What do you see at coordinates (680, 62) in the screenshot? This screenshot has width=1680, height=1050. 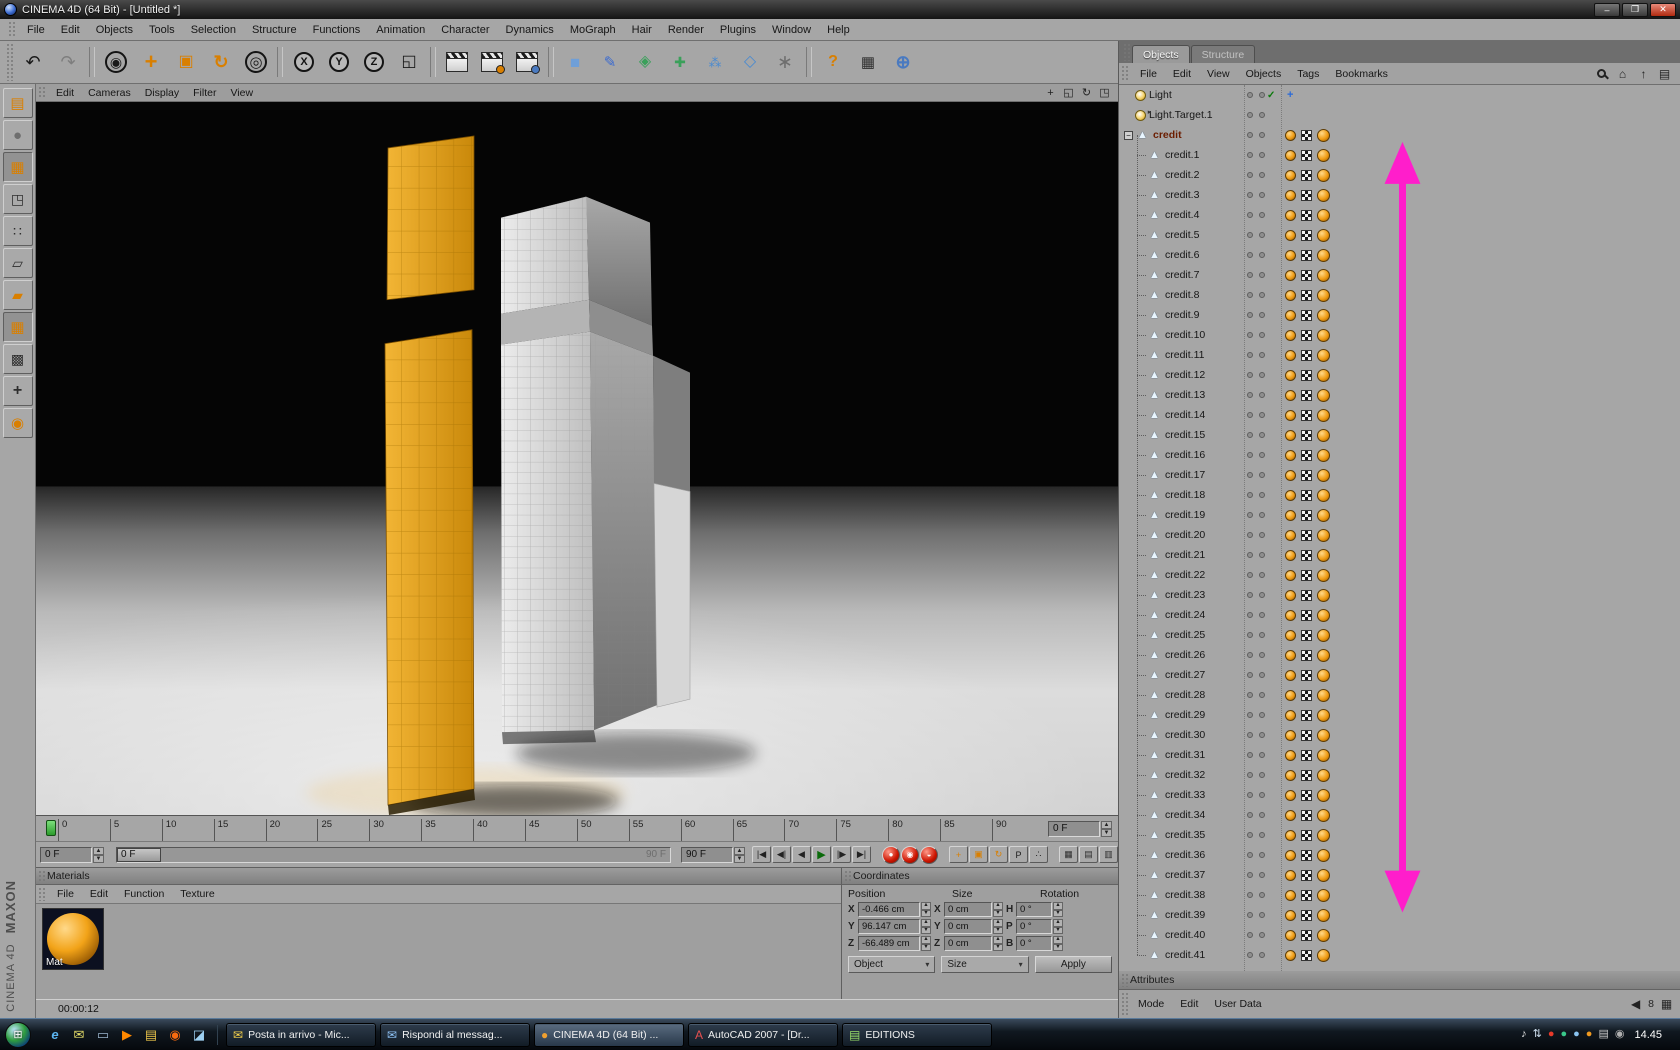 I see `add-modeling-object-button: ✚` at bounding box center [680, 62].